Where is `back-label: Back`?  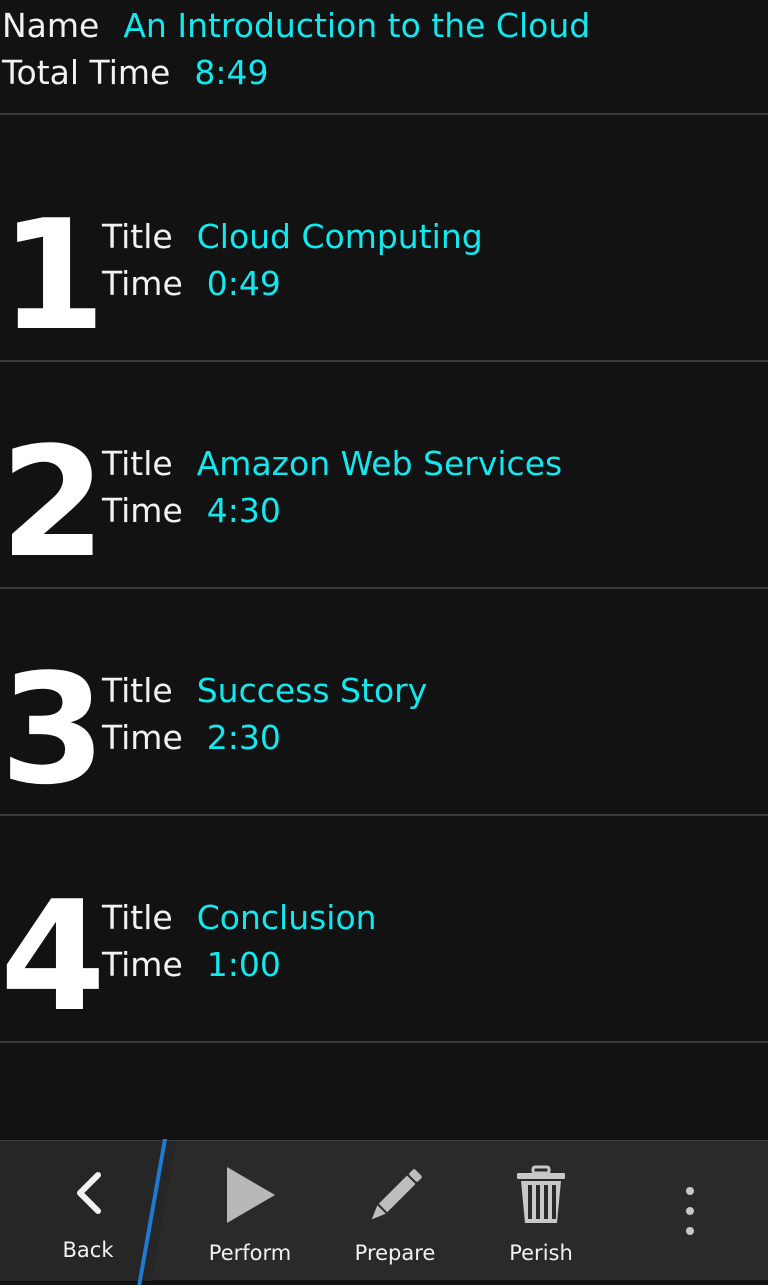
back-label: Back is located at coordinates (88, 1250).